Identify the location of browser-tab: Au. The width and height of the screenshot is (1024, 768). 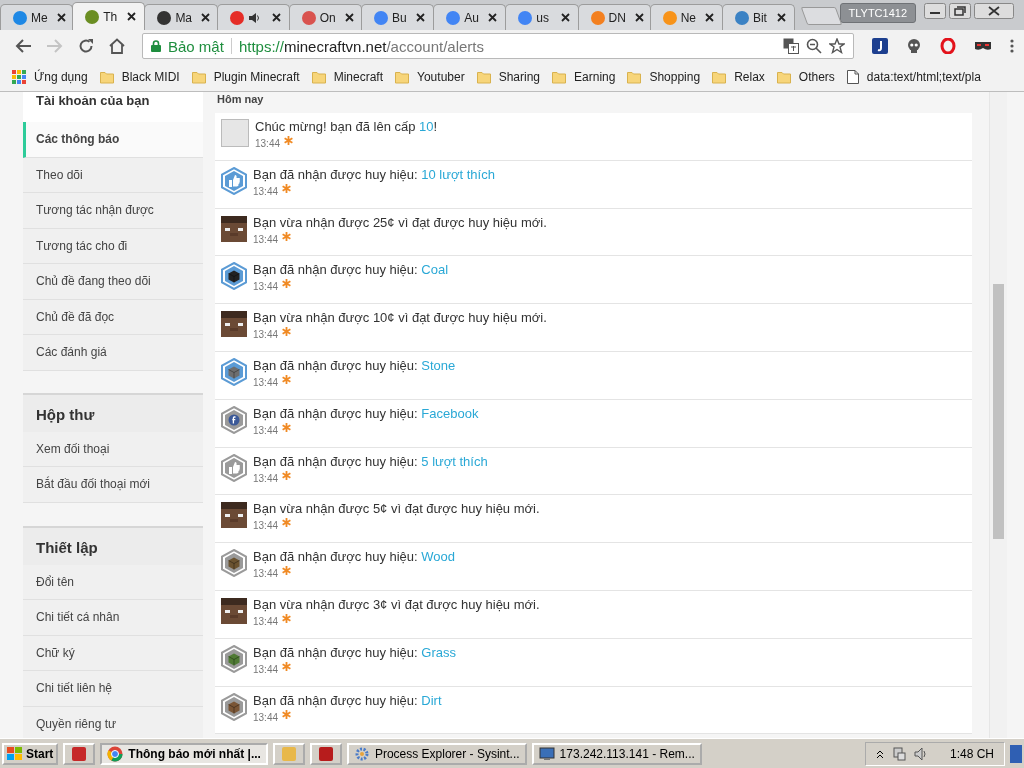
(470, 17).